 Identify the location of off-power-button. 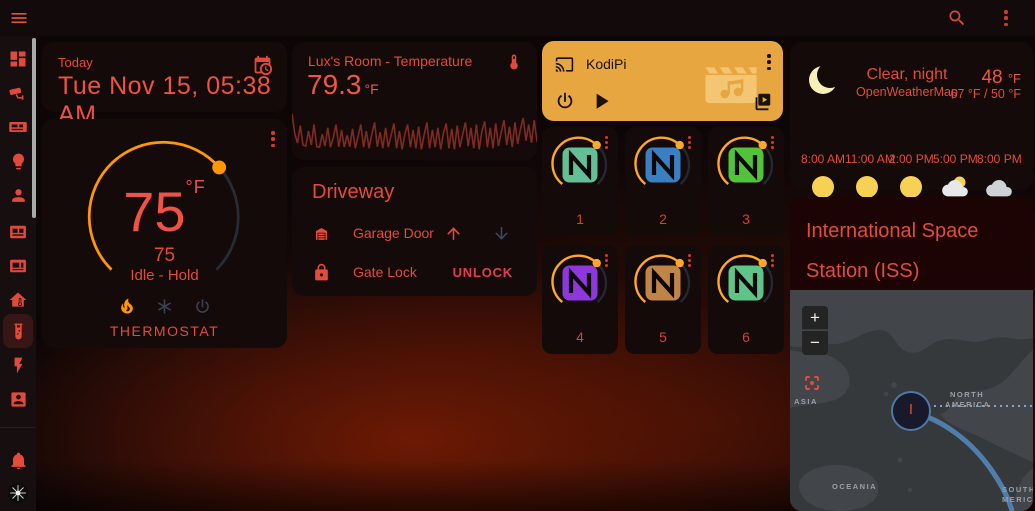
(203, 306).